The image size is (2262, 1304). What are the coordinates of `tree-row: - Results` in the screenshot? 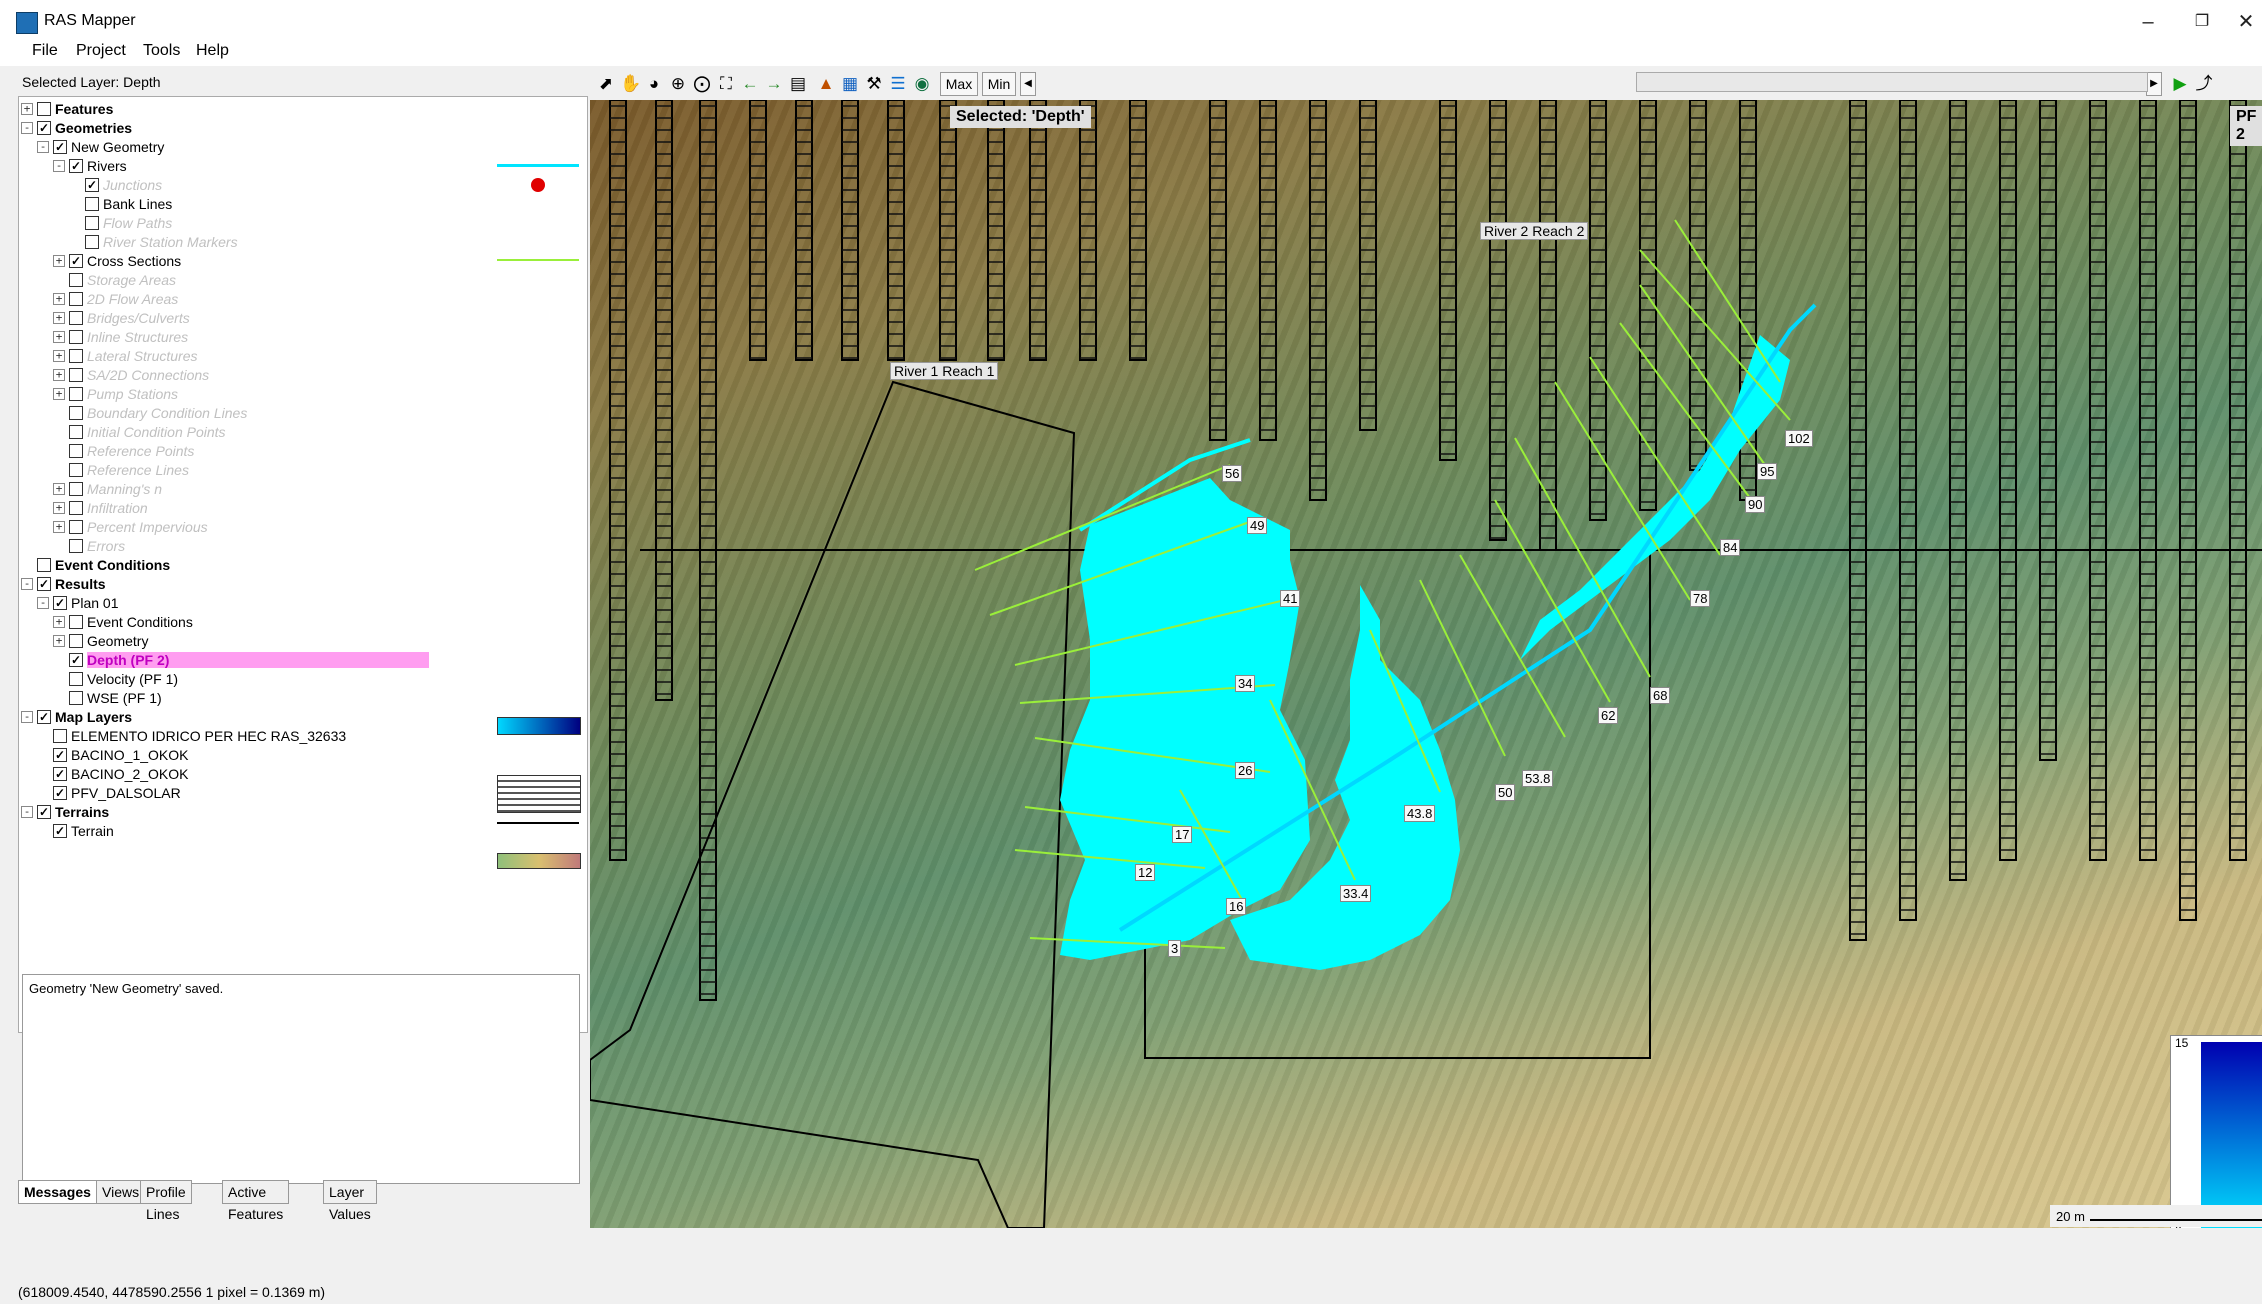 It's located at (299, 584).